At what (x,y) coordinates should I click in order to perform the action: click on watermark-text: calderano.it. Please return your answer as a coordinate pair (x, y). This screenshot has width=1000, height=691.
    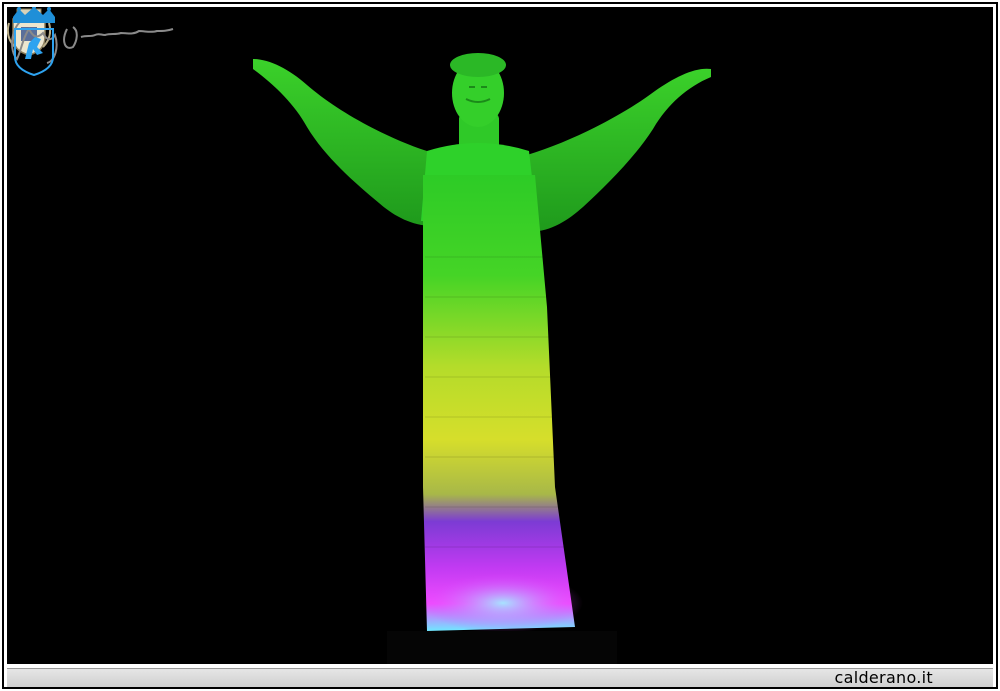
    Looking at the image, I should click on (883, 677).